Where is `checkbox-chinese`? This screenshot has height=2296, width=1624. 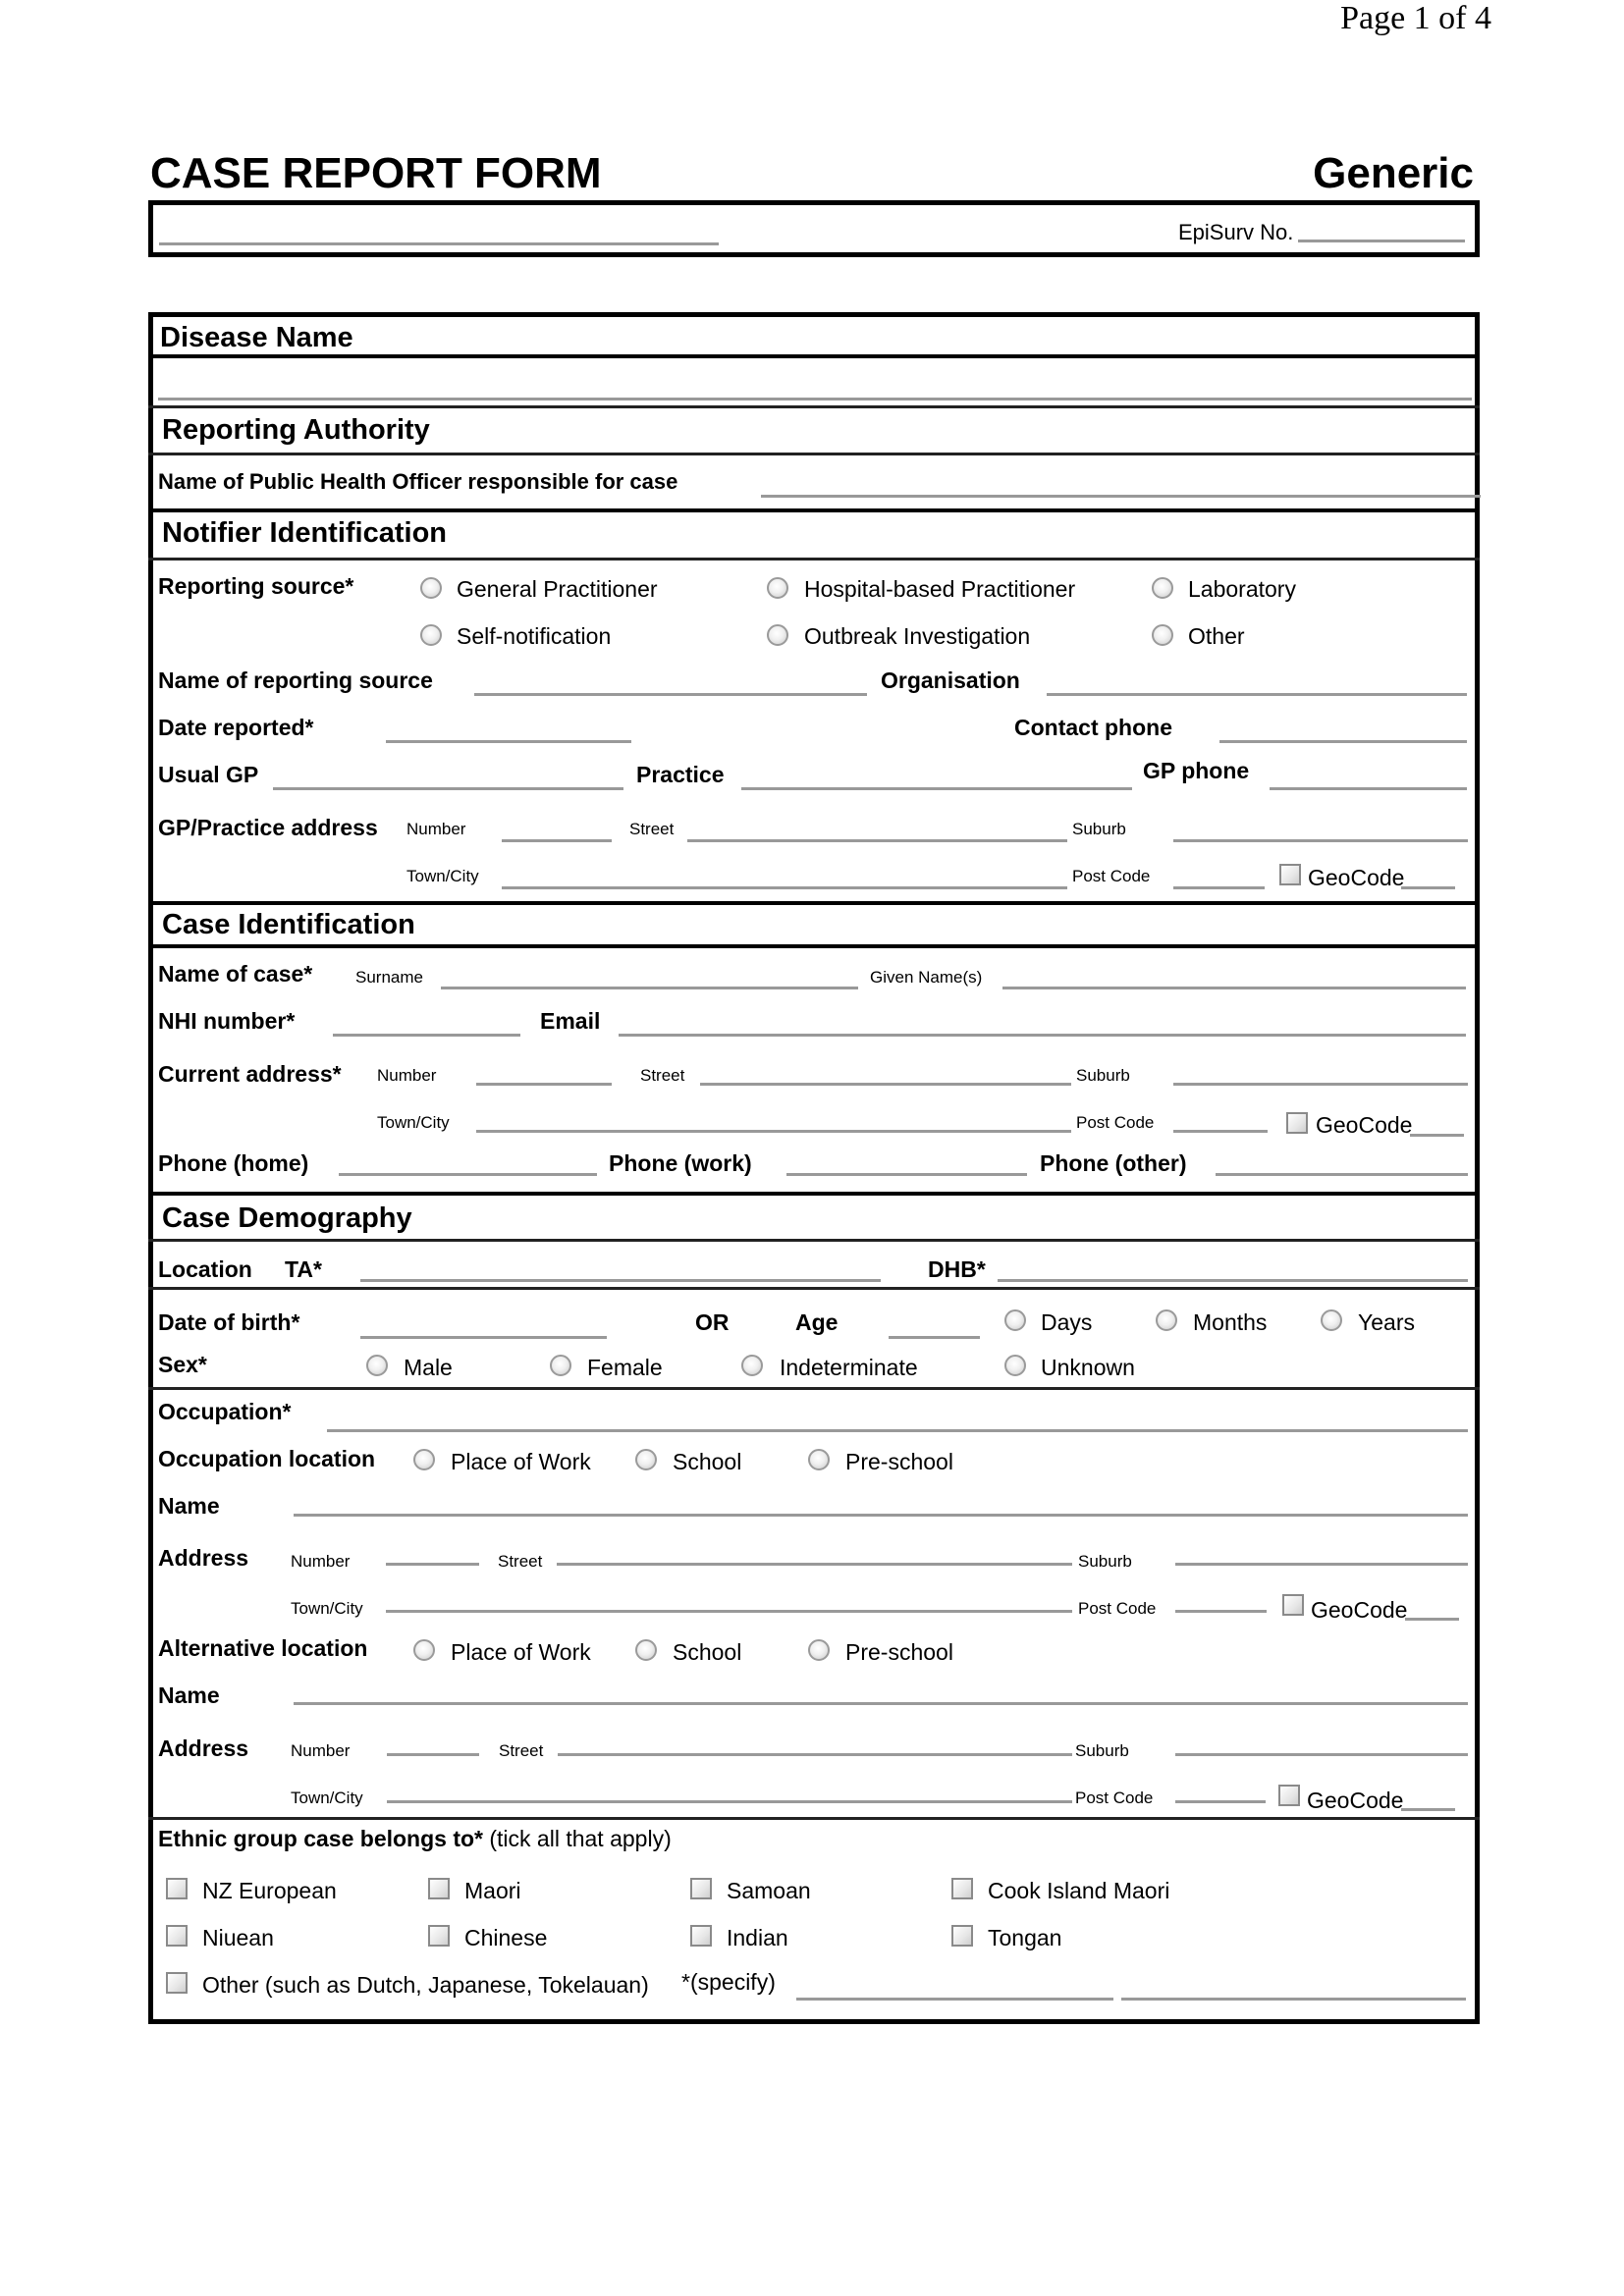
checkbox-chinese is located at coordinates (439, 1936).